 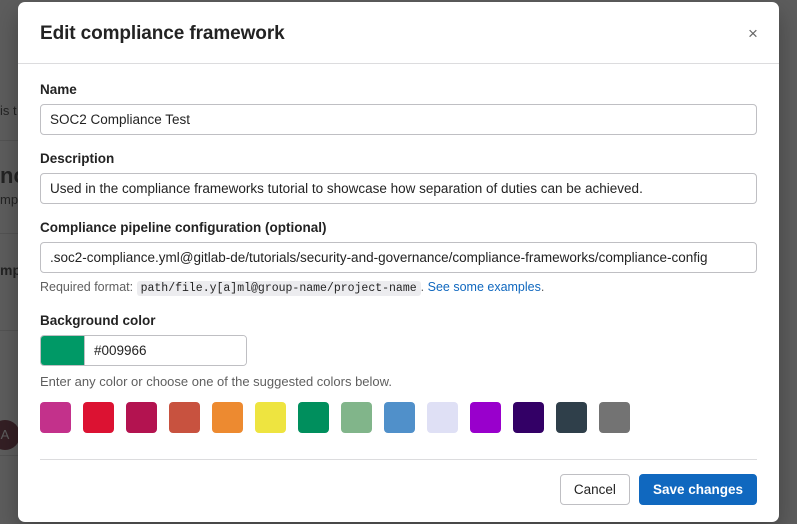 I want to click on color-preview-swatch, so click(x=63, y=350).